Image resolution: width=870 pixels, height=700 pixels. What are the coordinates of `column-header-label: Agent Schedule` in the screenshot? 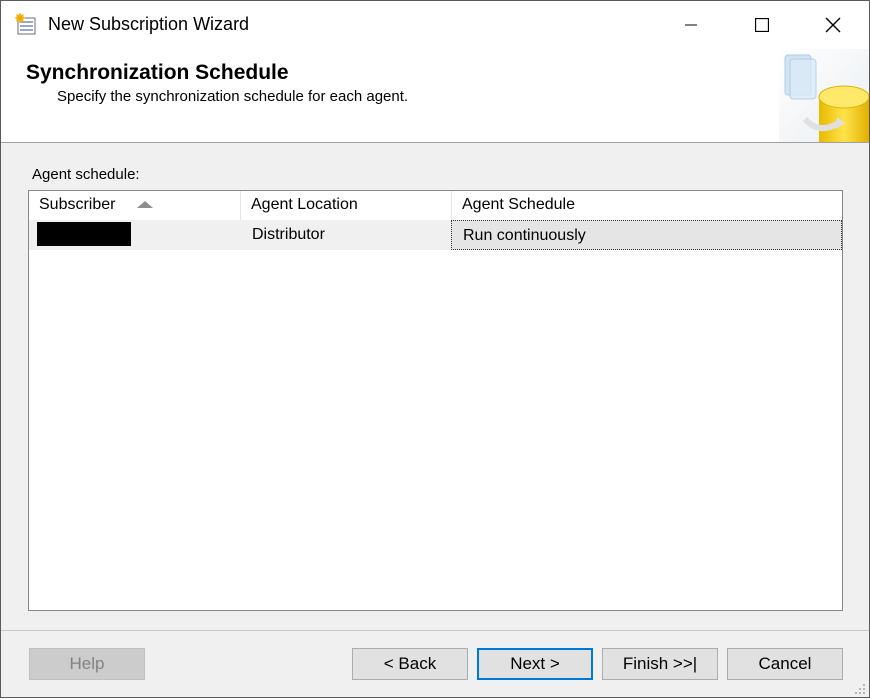 It's located at (518, 204).